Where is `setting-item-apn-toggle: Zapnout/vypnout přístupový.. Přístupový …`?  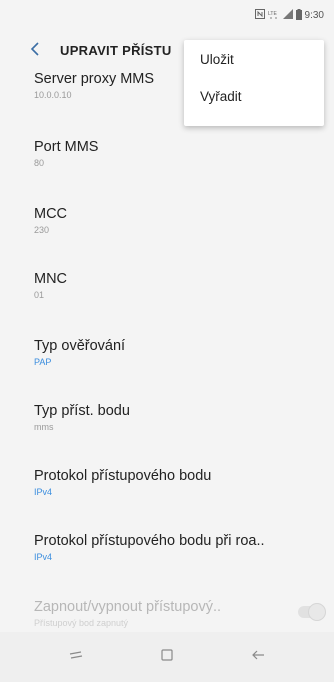 setting-item-apn-toggle: Zapnout/vypnout přístupový.. Přístupový … is located at coordinates (184, 613).